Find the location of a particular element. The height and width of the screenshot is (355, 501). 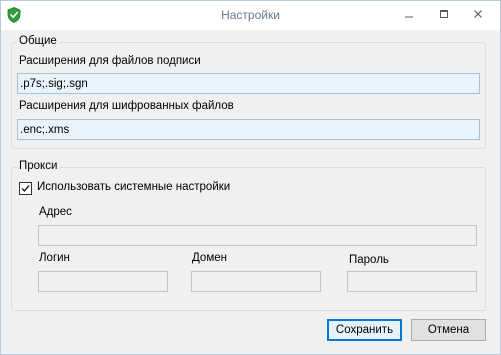

window-title: Настройки is located at coordinates (250, 15).